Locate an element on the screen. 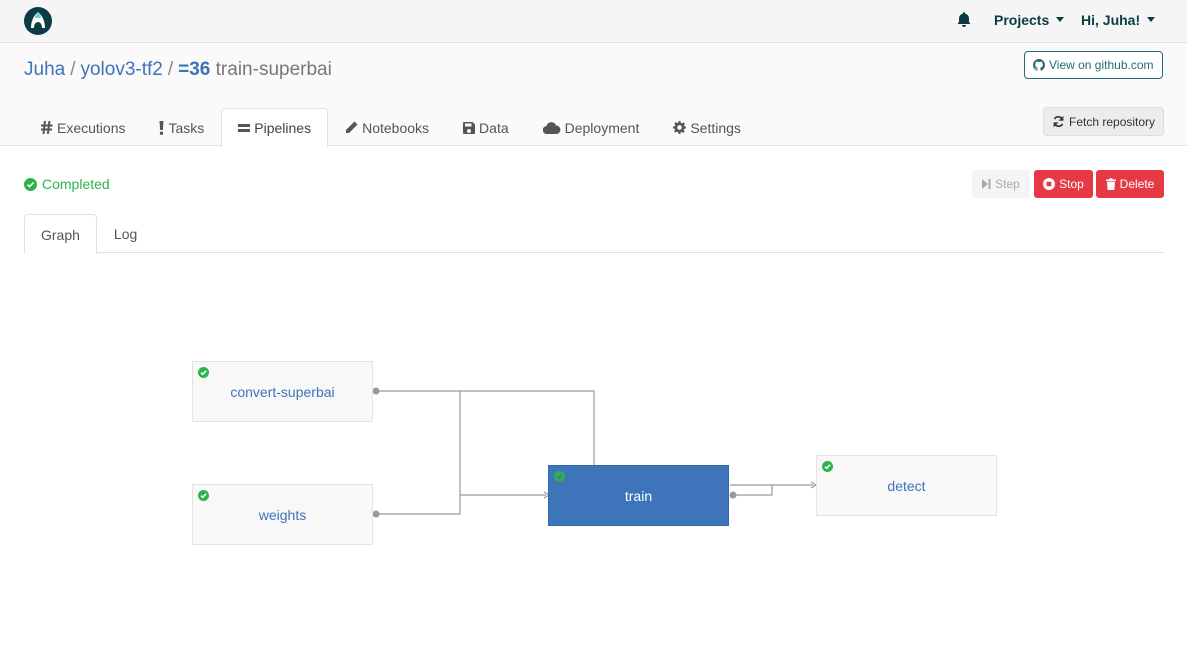 This screenshot has height=661, width=1187. pipeline-status: Completed is located at coordinates (67, 184).